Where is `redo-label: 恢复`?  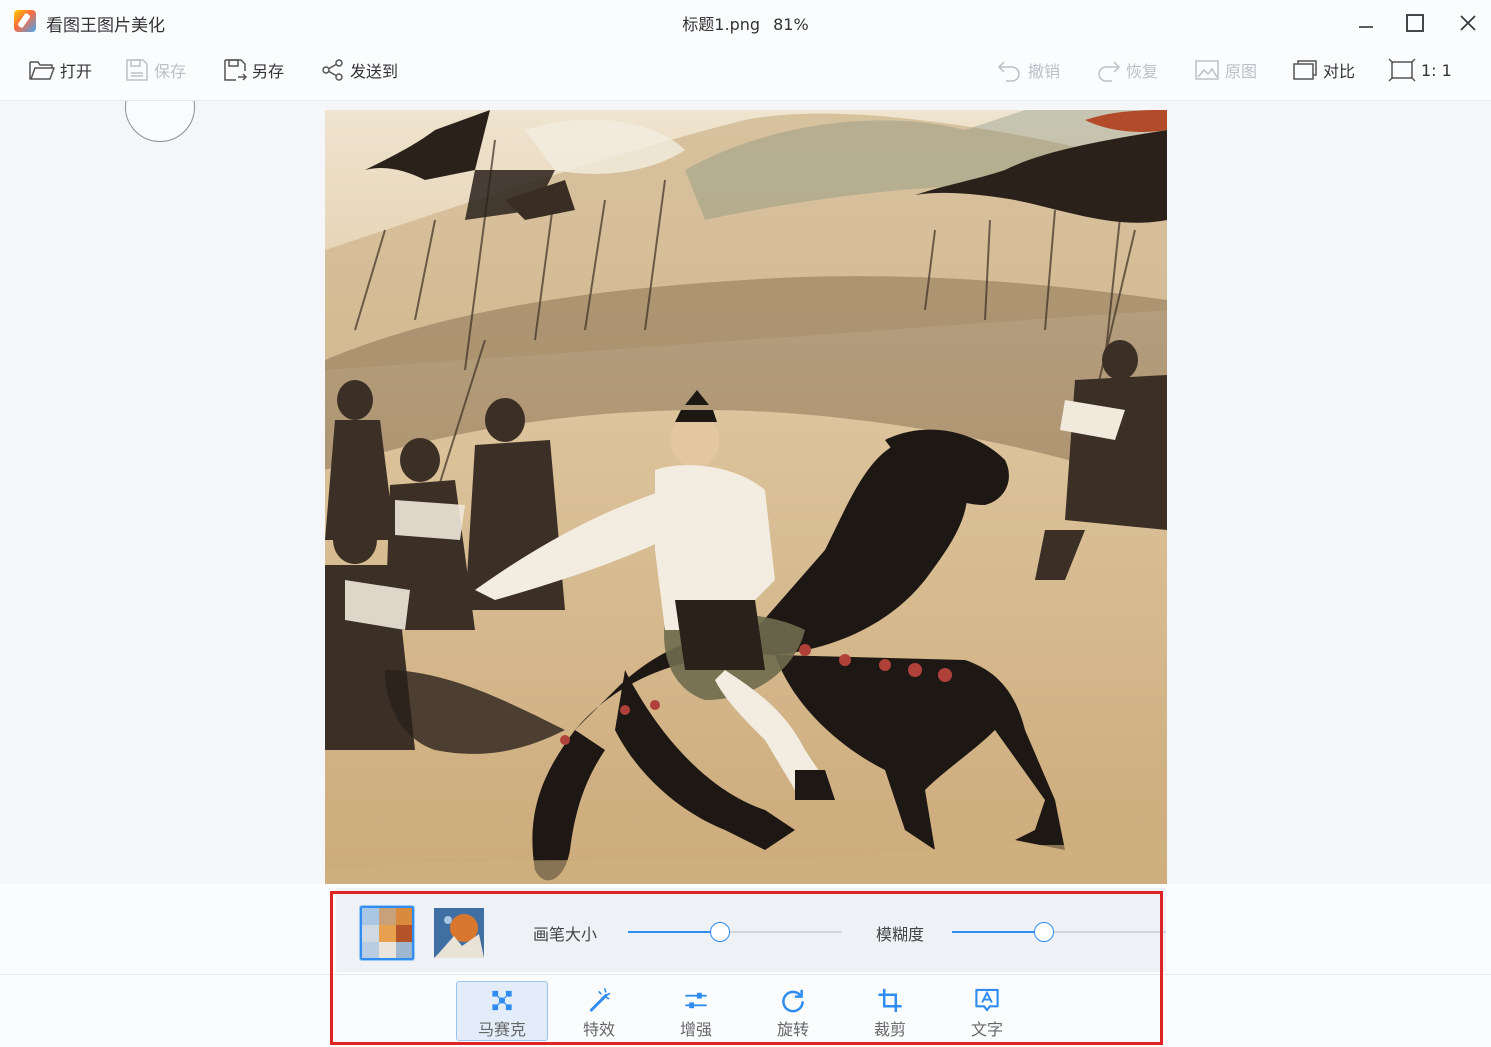
redo-label: 恢复 is located at coordinates (1142, 71).